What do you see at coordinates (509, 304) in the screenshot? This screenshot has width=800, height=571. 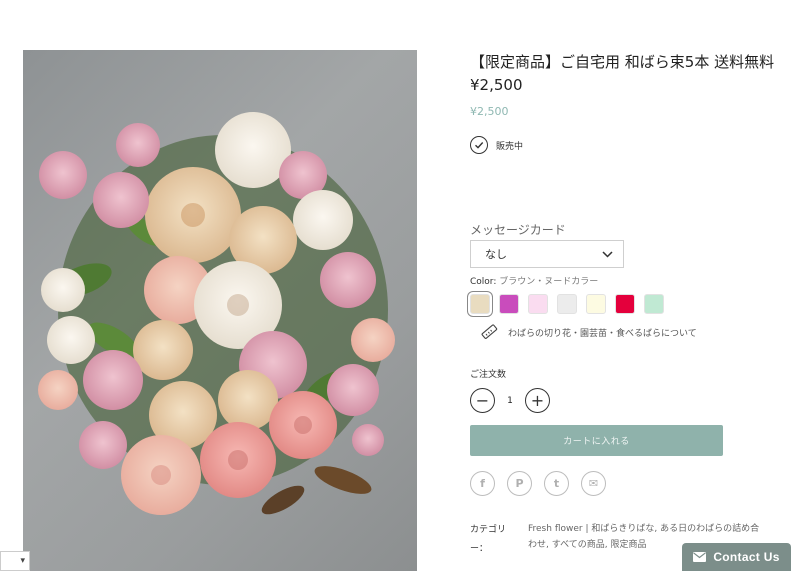 I see `color-swatch-magenta` at bounding box center [509, 304].